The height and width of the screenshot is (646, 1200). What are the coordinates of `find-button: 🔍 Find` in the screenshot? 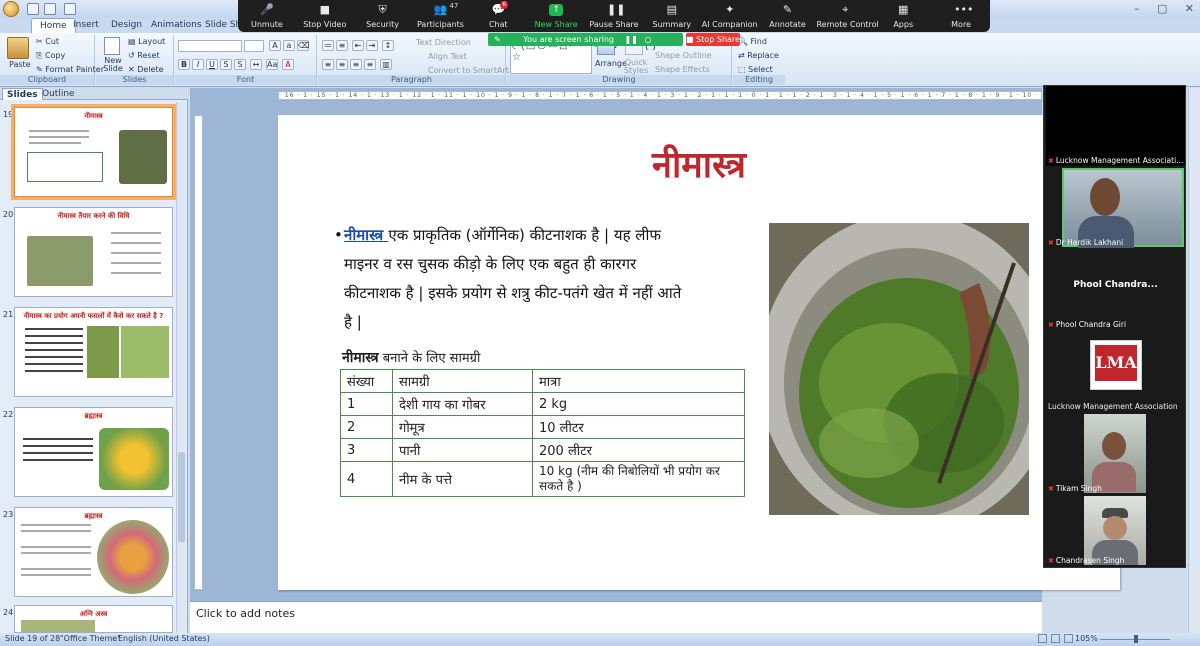 It's located at (752, 41).